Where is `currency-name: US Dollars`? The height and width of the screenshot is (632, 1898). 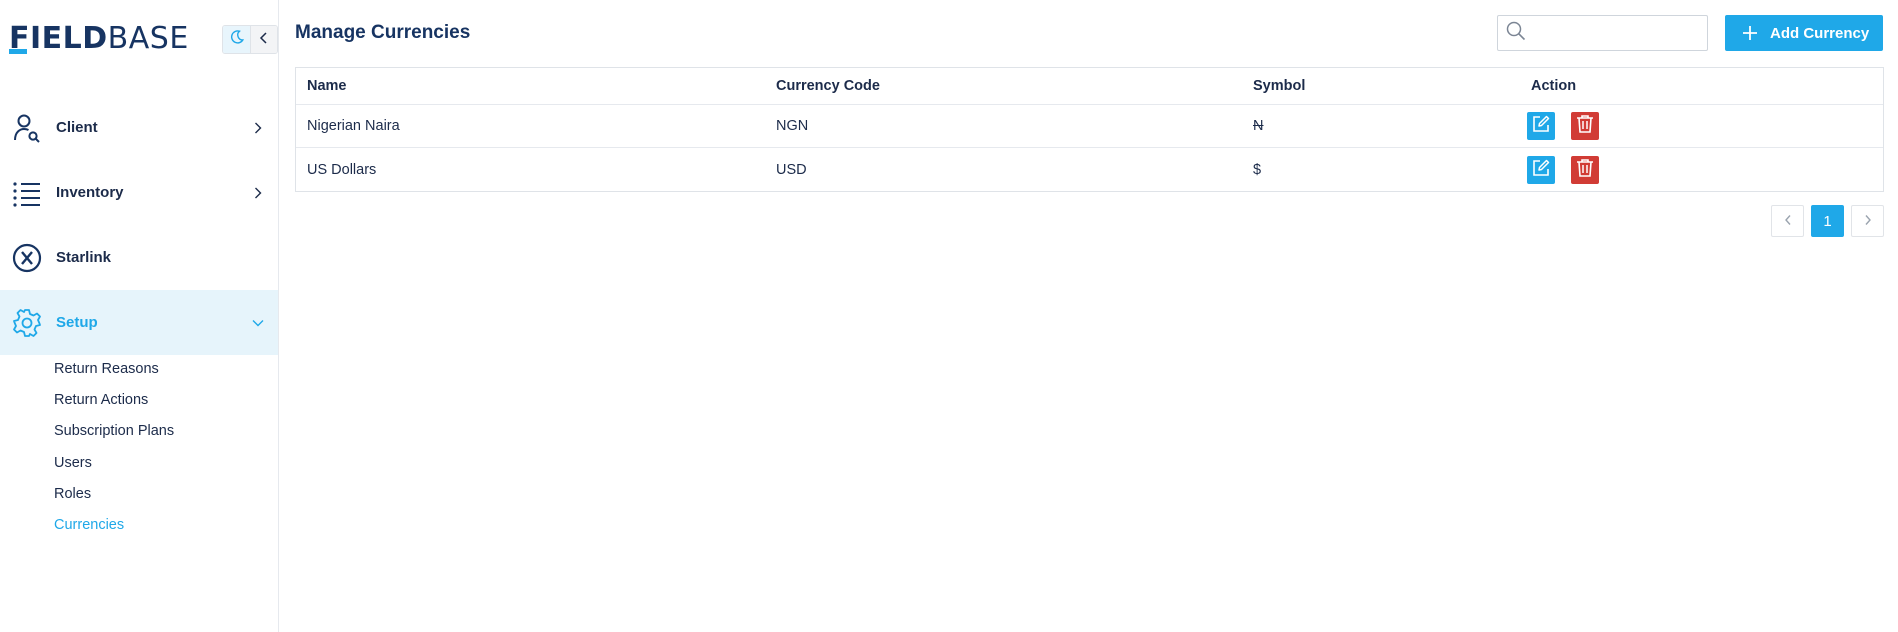 currency-name: US Dollars is located at coordinates (342, 169).